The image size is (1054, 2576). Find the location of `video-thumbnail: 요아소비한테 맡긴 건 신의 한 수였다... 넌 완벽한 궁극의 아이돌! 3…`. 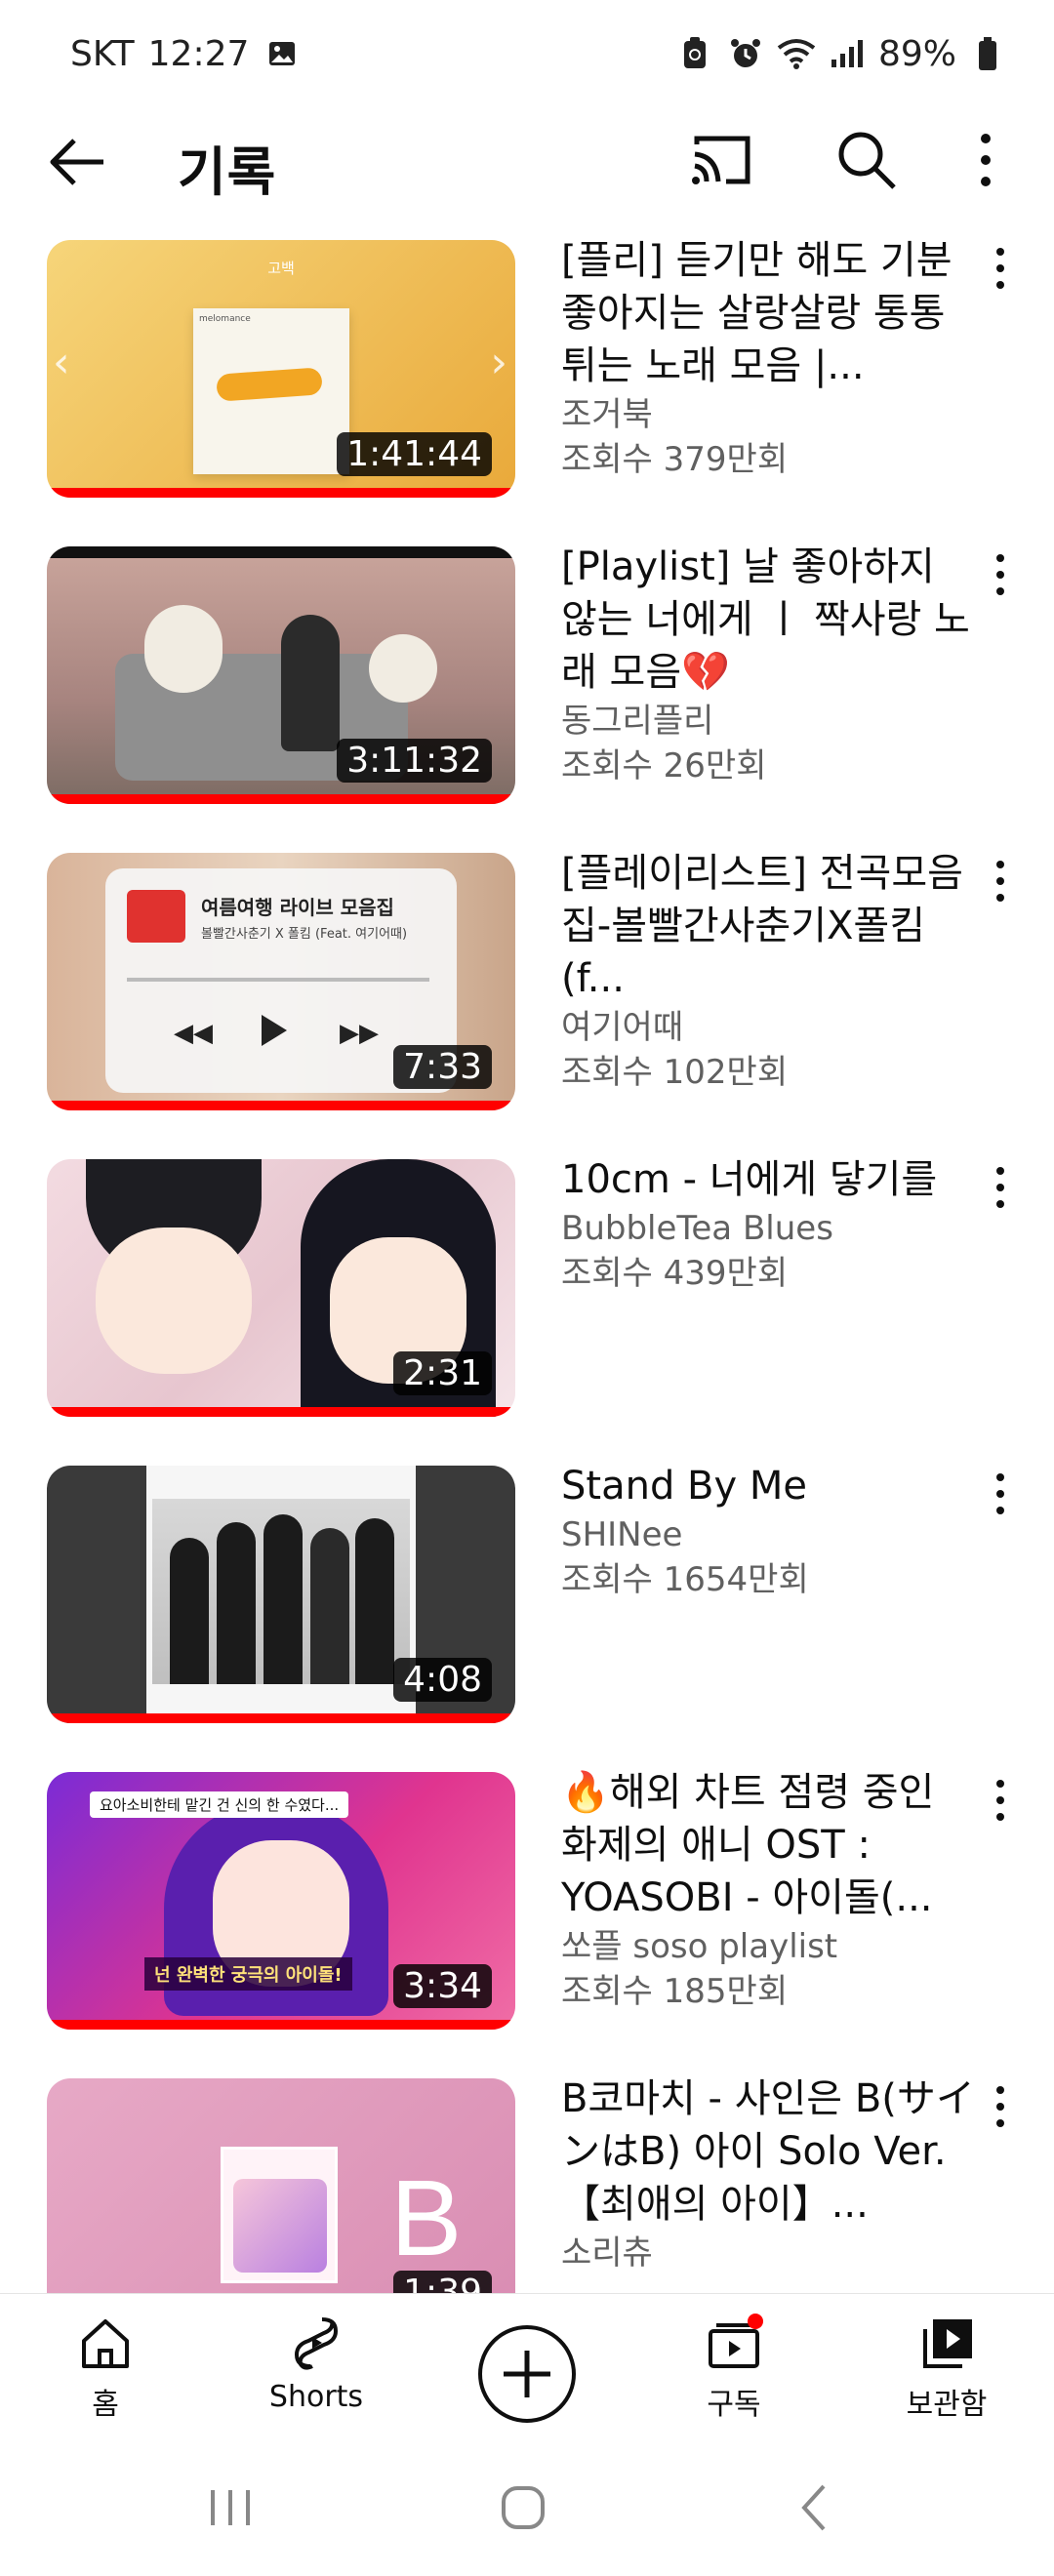

video-thumbnail: 요아소비한테 맡긴 건 신의 한 수였다... 넌 완벽한 궁극의 아이돌! 3… is located at coordinates (281, 1901).